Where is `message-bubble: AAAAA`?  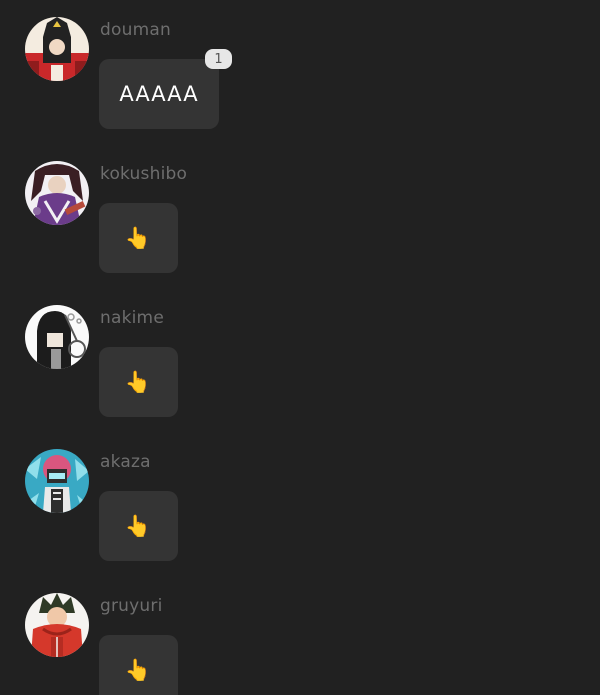 message-bubble: AAAAA is located at coordinates (159, 94).